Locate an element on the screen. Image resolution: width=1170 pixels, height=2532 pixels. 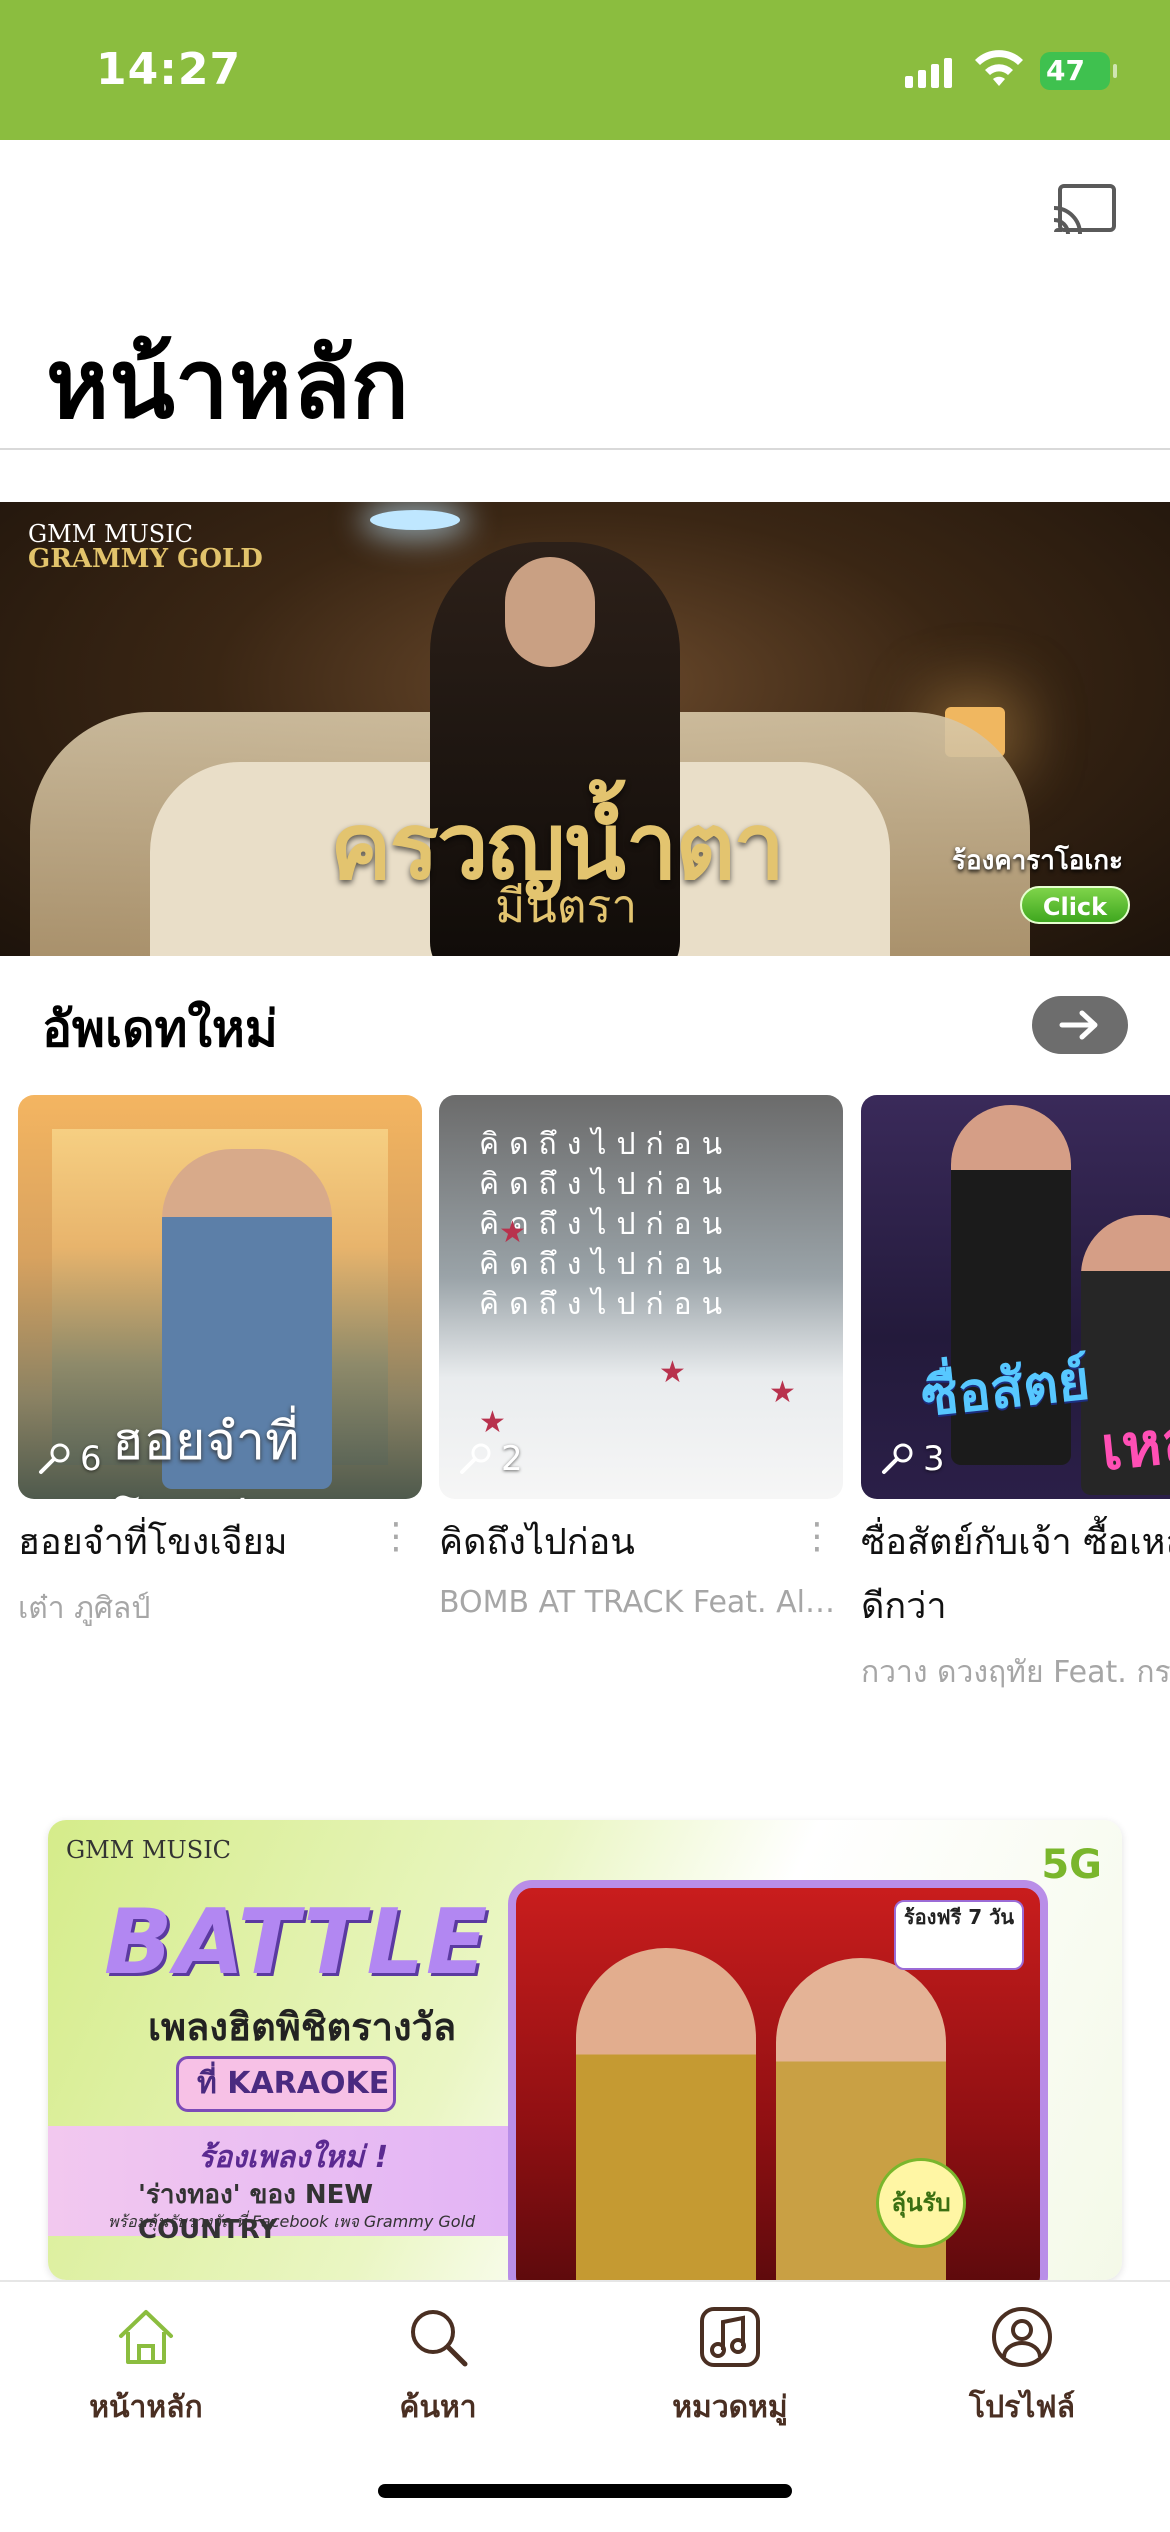
song-title: ฮอยจำที่โขงเจียม is located at coordinates (220, 1543).